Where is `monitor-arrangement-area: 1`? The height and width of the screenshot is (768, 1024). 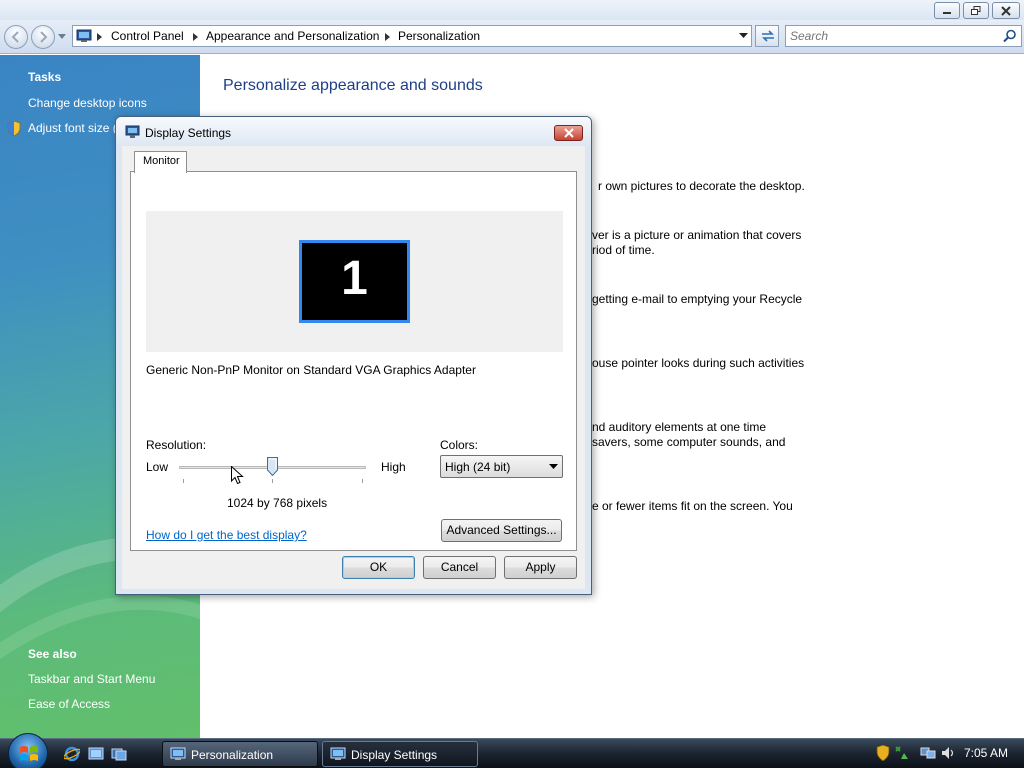 monitor-arrangement-area: 1 is located at coordinates (354, 281).